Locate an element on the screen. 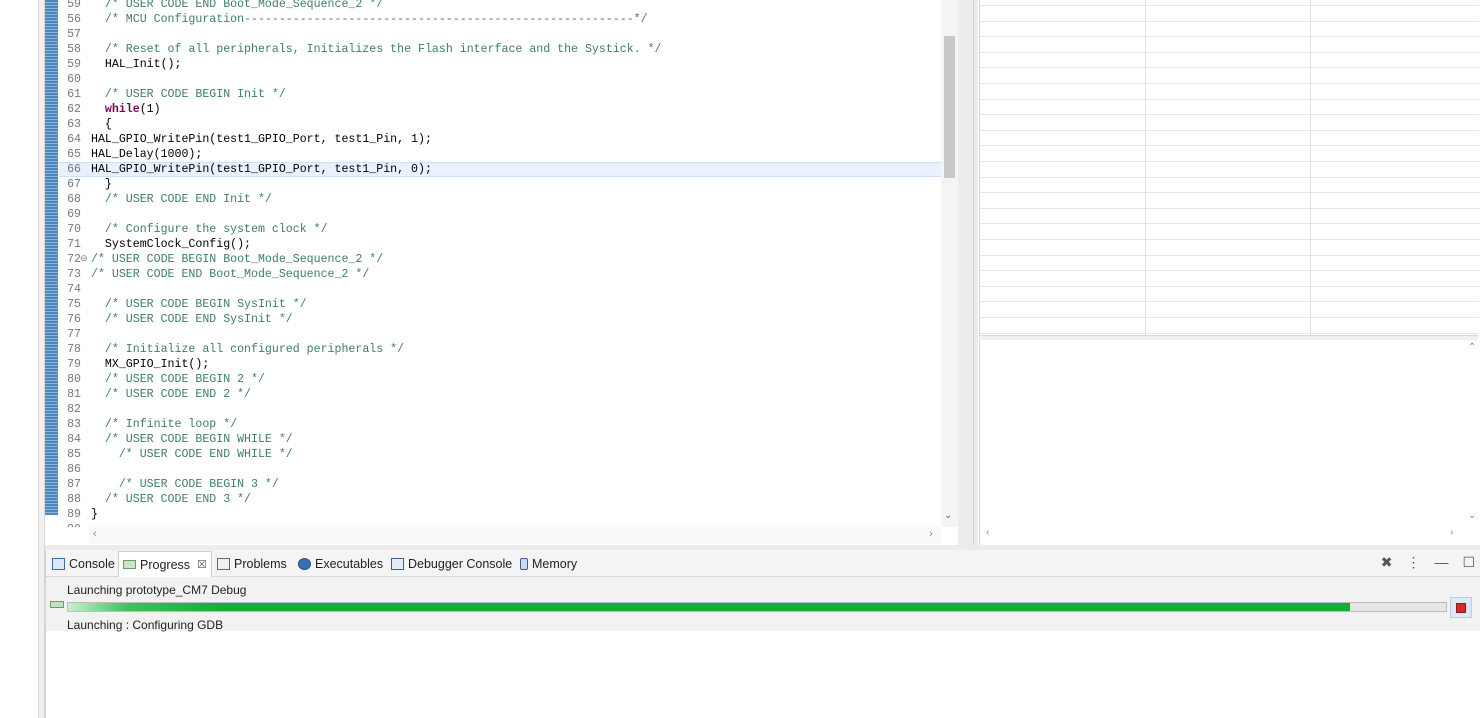 The height and width of the screenshot is (718, 1480). code-line: 86 is located at coordinates (500, 469).